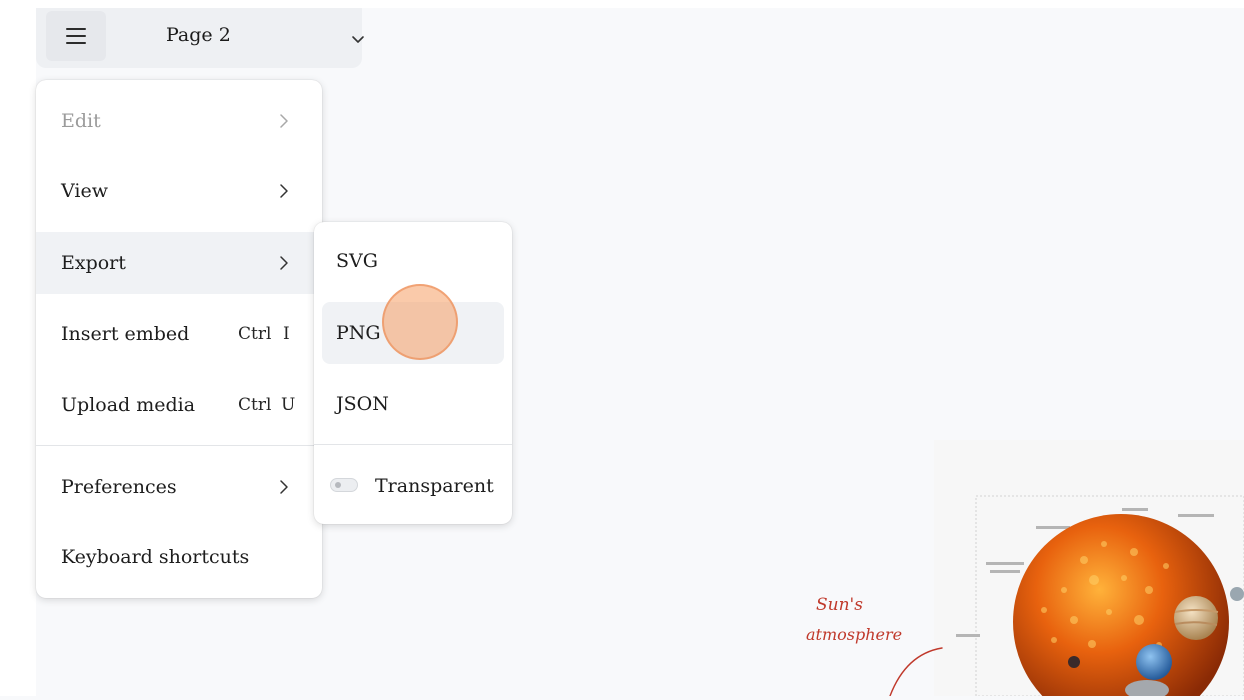 This screenshot has height=700, width=1244. Describe the element at coordinates (18, 348) in the screenshot. I see `left-edge` at that location.